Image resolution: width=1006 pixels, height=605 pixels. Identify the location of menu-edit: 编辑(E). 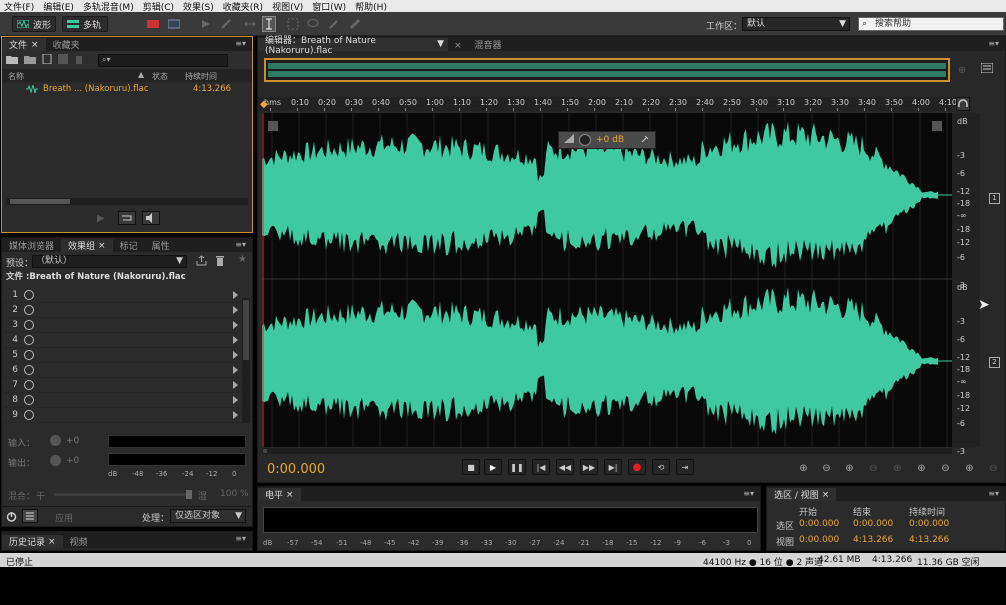
(58, 6).